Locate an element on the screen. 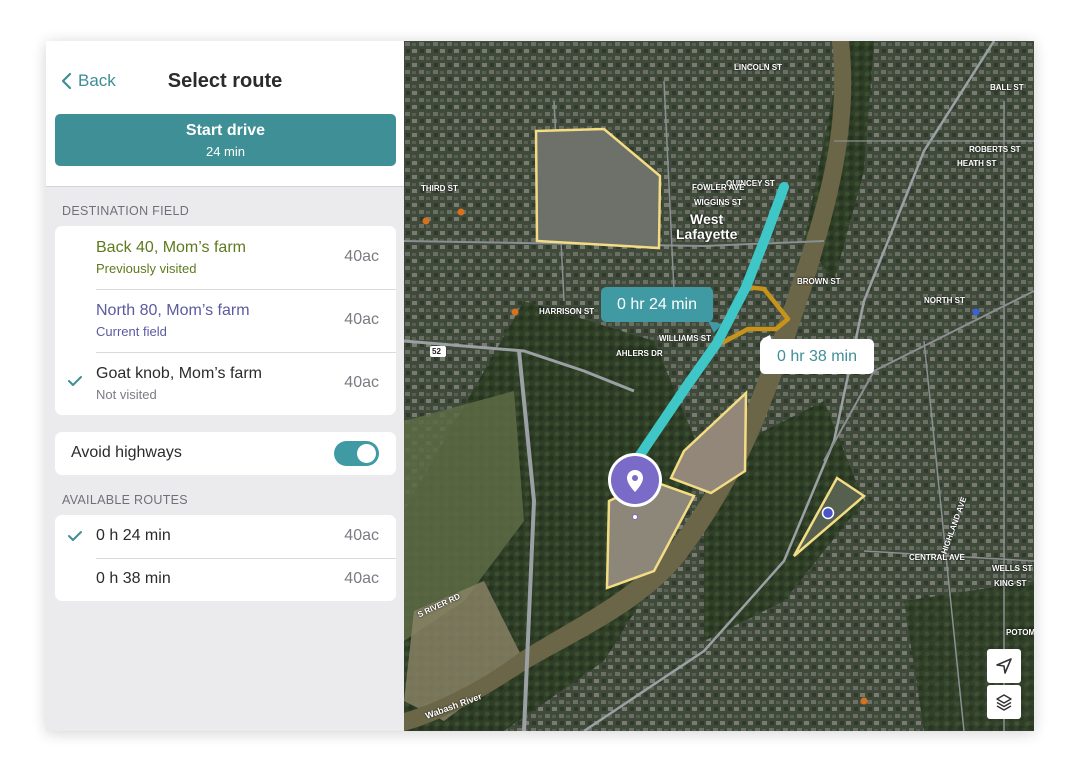 The image size is (1080, 782). street-label: NORTH ST is located at coordinates (944, 300).